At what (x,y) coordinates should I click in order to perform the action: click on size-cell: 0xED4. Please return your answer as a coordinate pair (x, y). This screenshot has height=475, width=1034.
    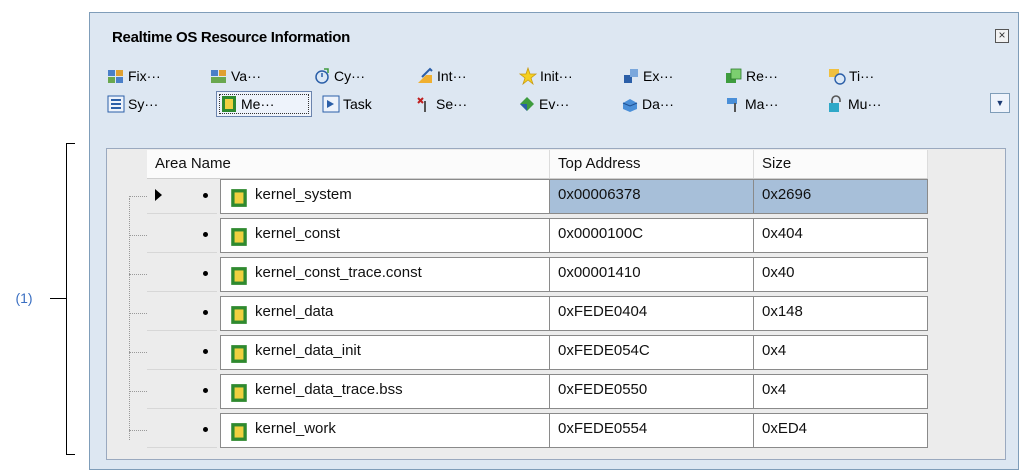
    Looking at the image, I should click on (841, 430).